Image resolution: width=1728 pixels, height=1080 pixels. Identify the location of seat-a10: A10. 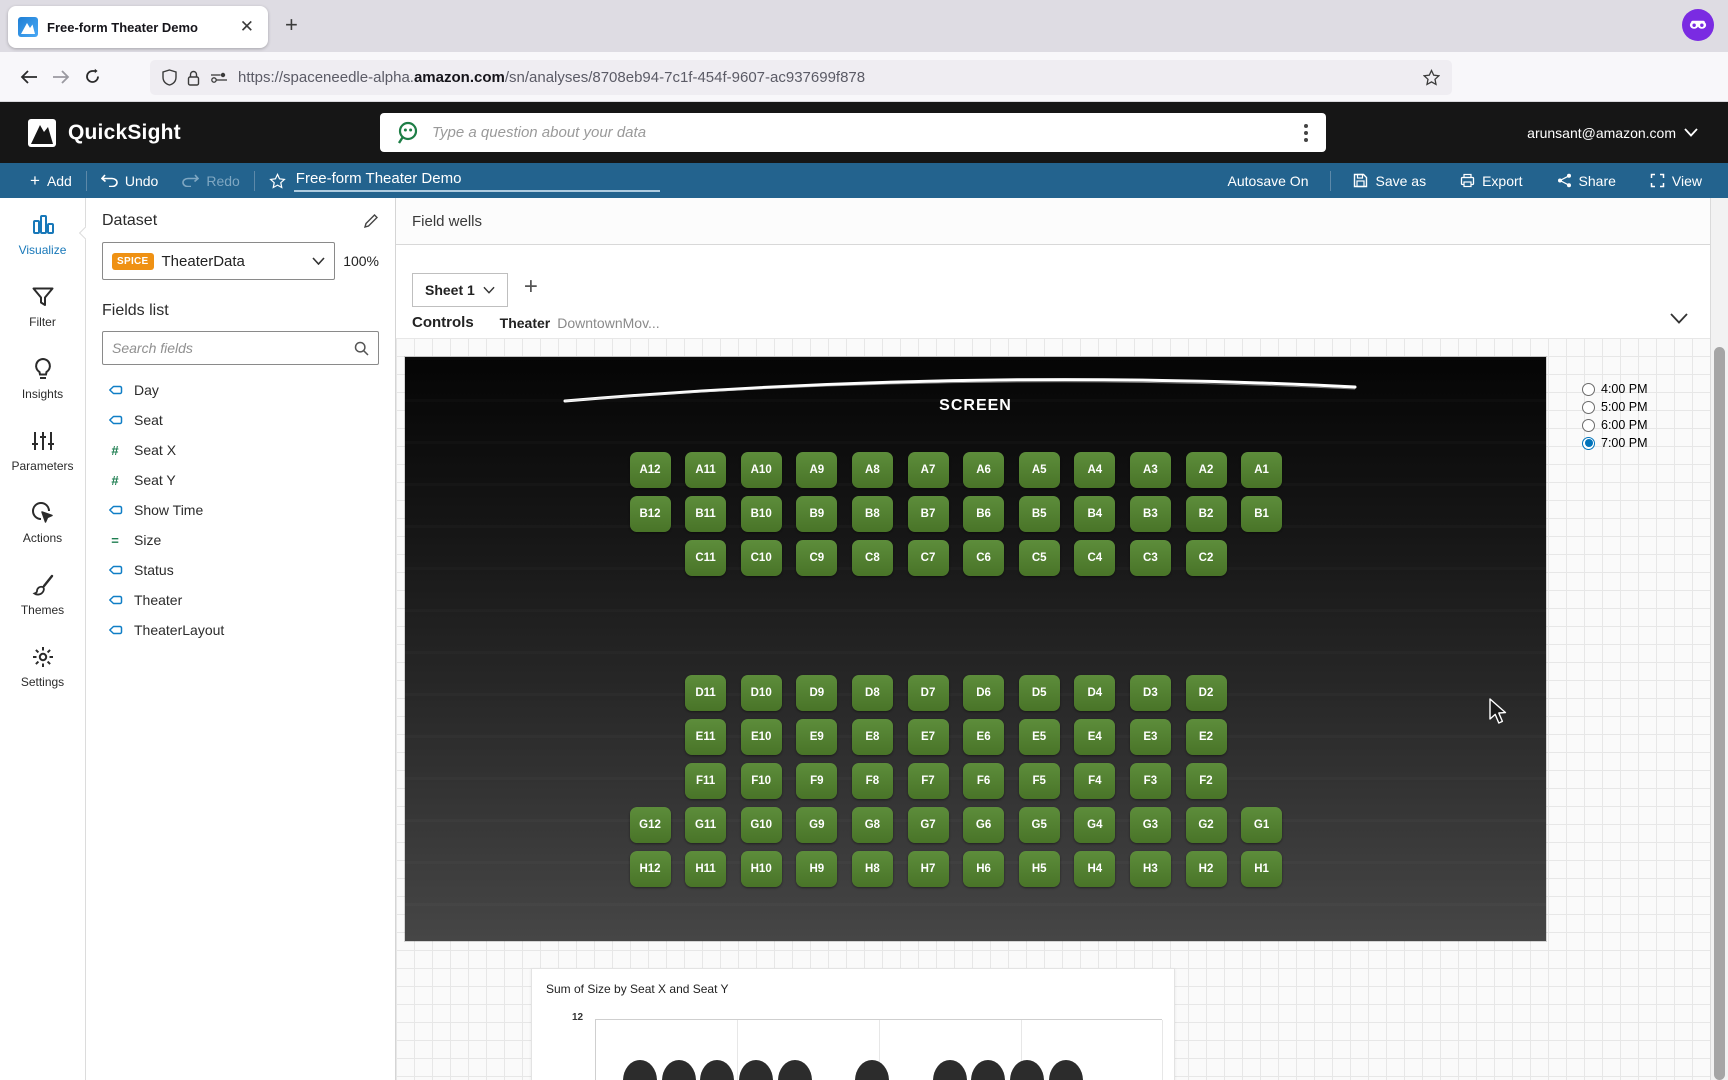
(761, 470).